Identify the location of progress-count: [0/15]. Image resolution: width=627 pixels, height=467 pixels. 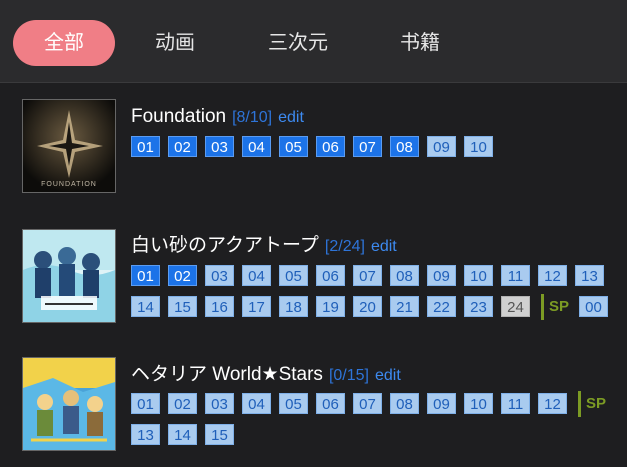
(348, 375).